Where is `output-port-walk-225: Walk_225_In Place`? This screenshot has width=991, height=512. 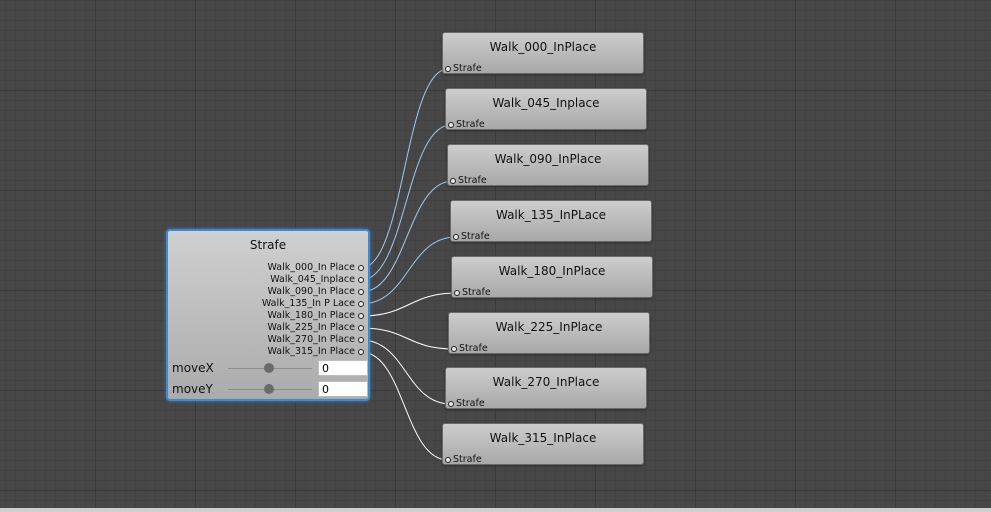
output-port-walk-225: Walk_225_In Place is located at coordinates (316, 328).